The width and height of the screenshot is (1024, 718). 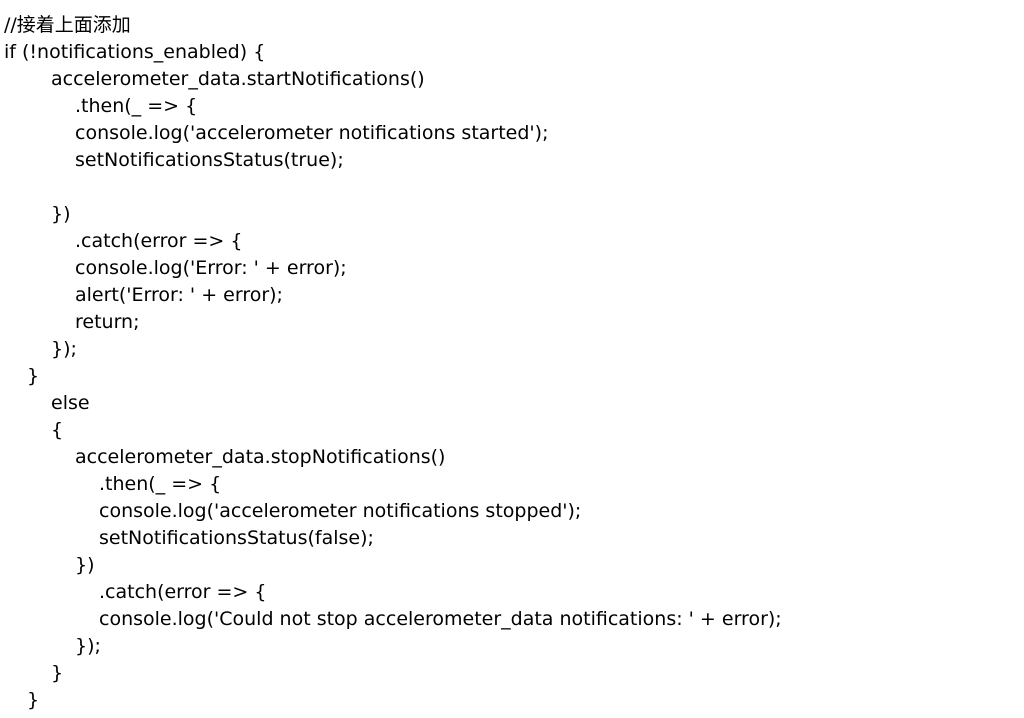 I want to click on code-line: setNotificationsStatus(false);, so click(x=236, y=538).